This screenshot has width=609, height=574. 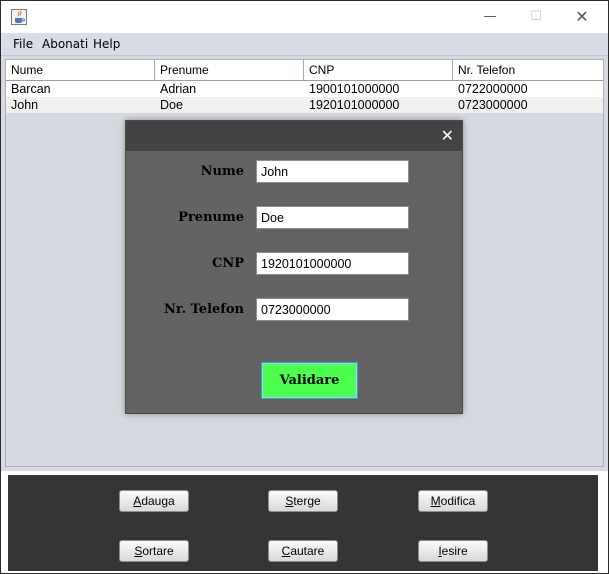 What do you see at coordinates (332, 309) in the screenshot?
I see `telefon-input` at bounding box center [332, 309].